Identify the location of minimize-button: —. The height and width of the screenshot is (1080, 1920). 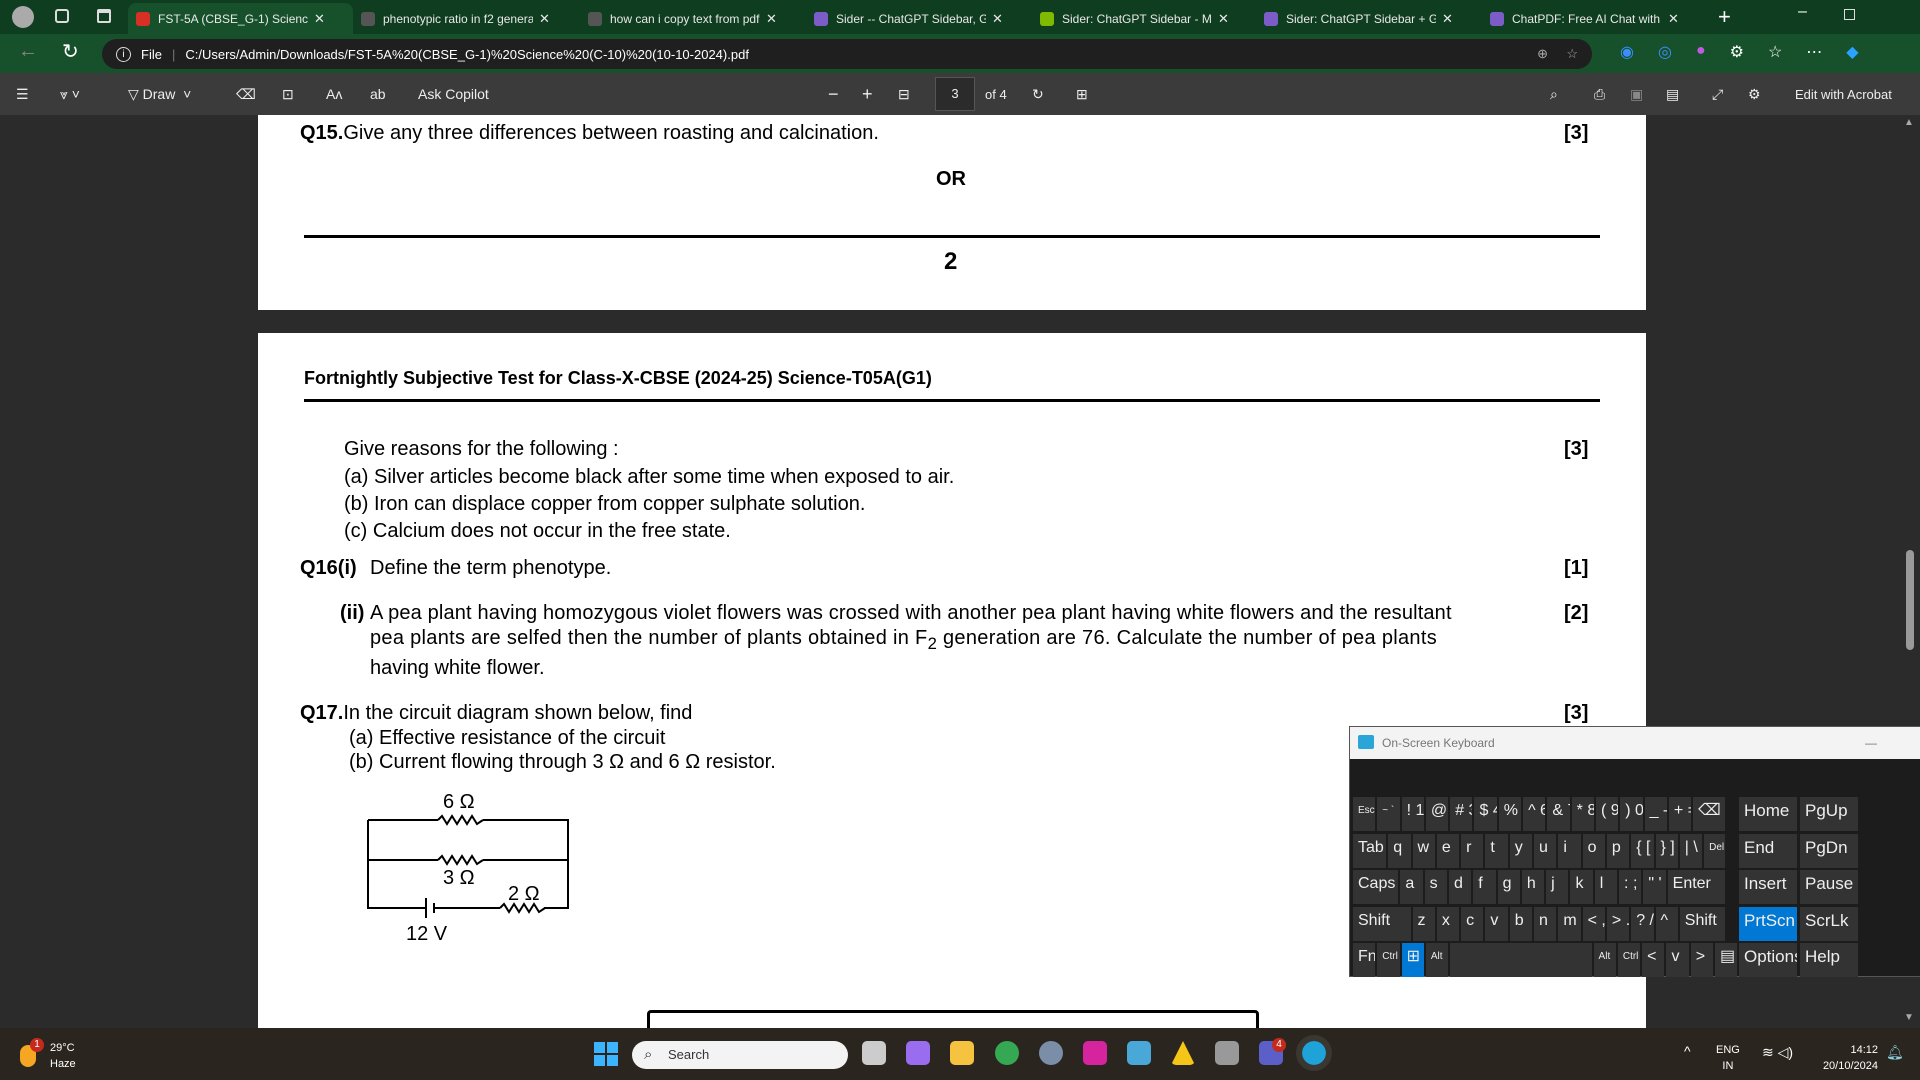
(1871, 743).